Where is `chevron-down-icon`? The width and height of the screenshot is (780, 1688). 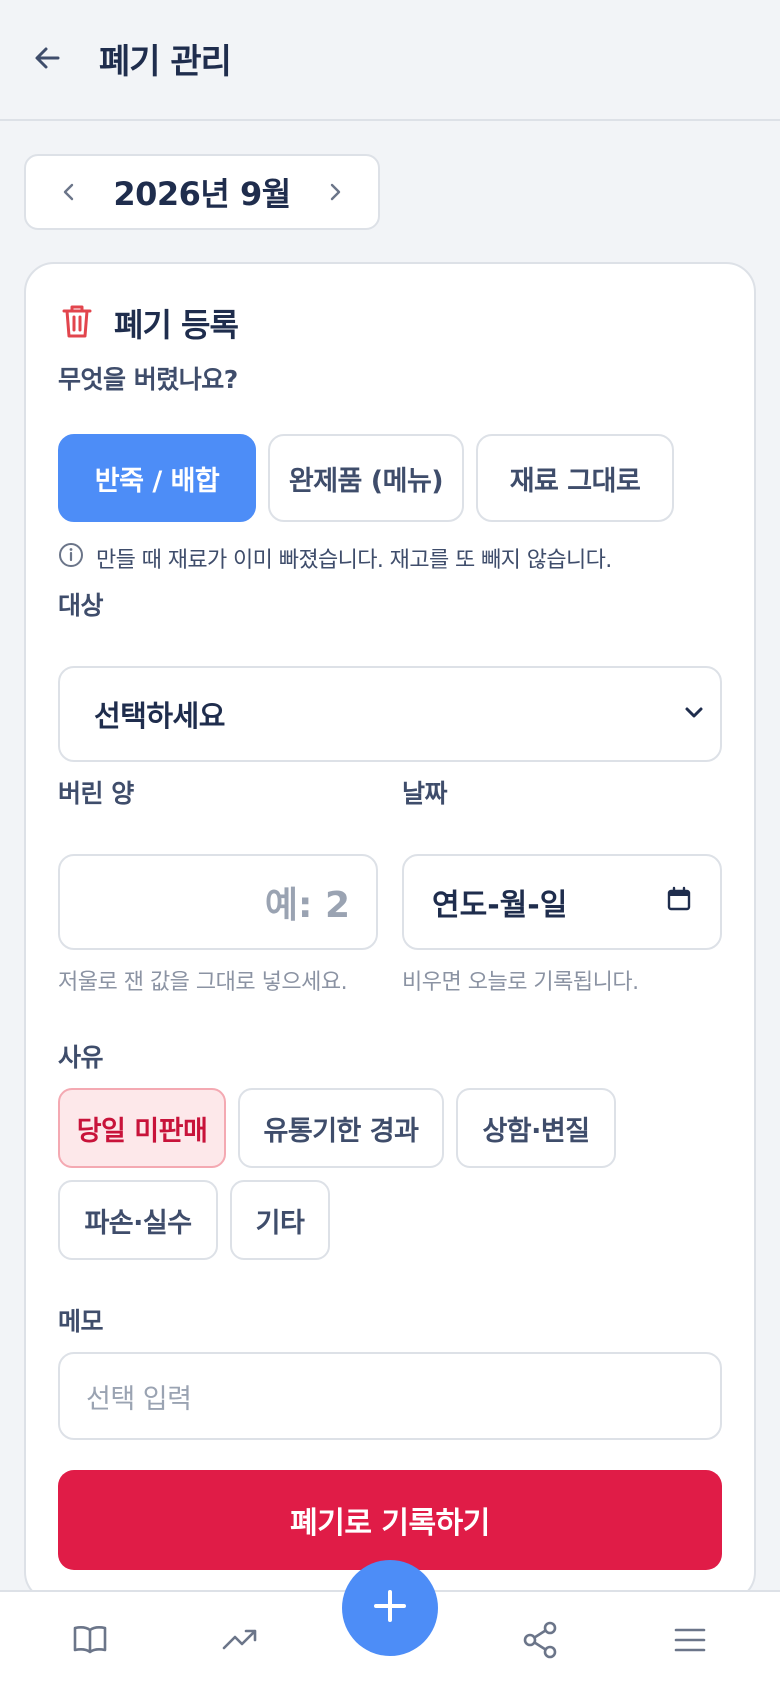 chevron-down-icon is located at coordinates (694, 714).